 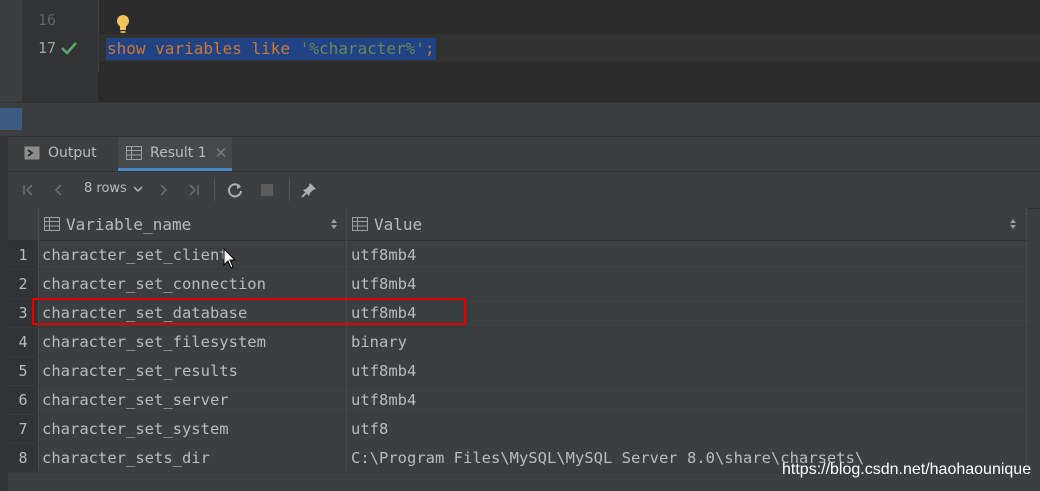 I want to click on lightbulb-icon, so click(x=123, y=24).